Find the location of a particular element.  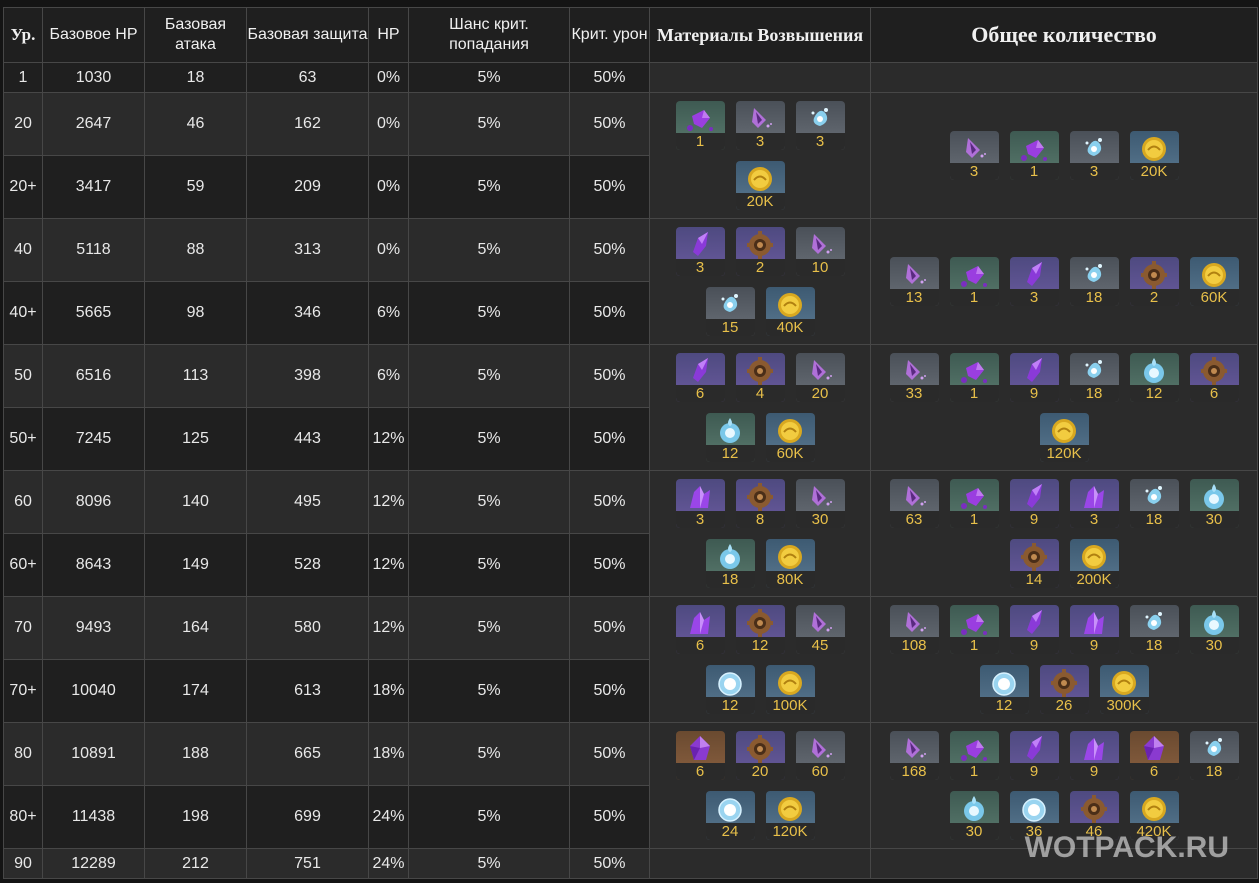

material-item: 14 is located at coordinates (1034, 563).